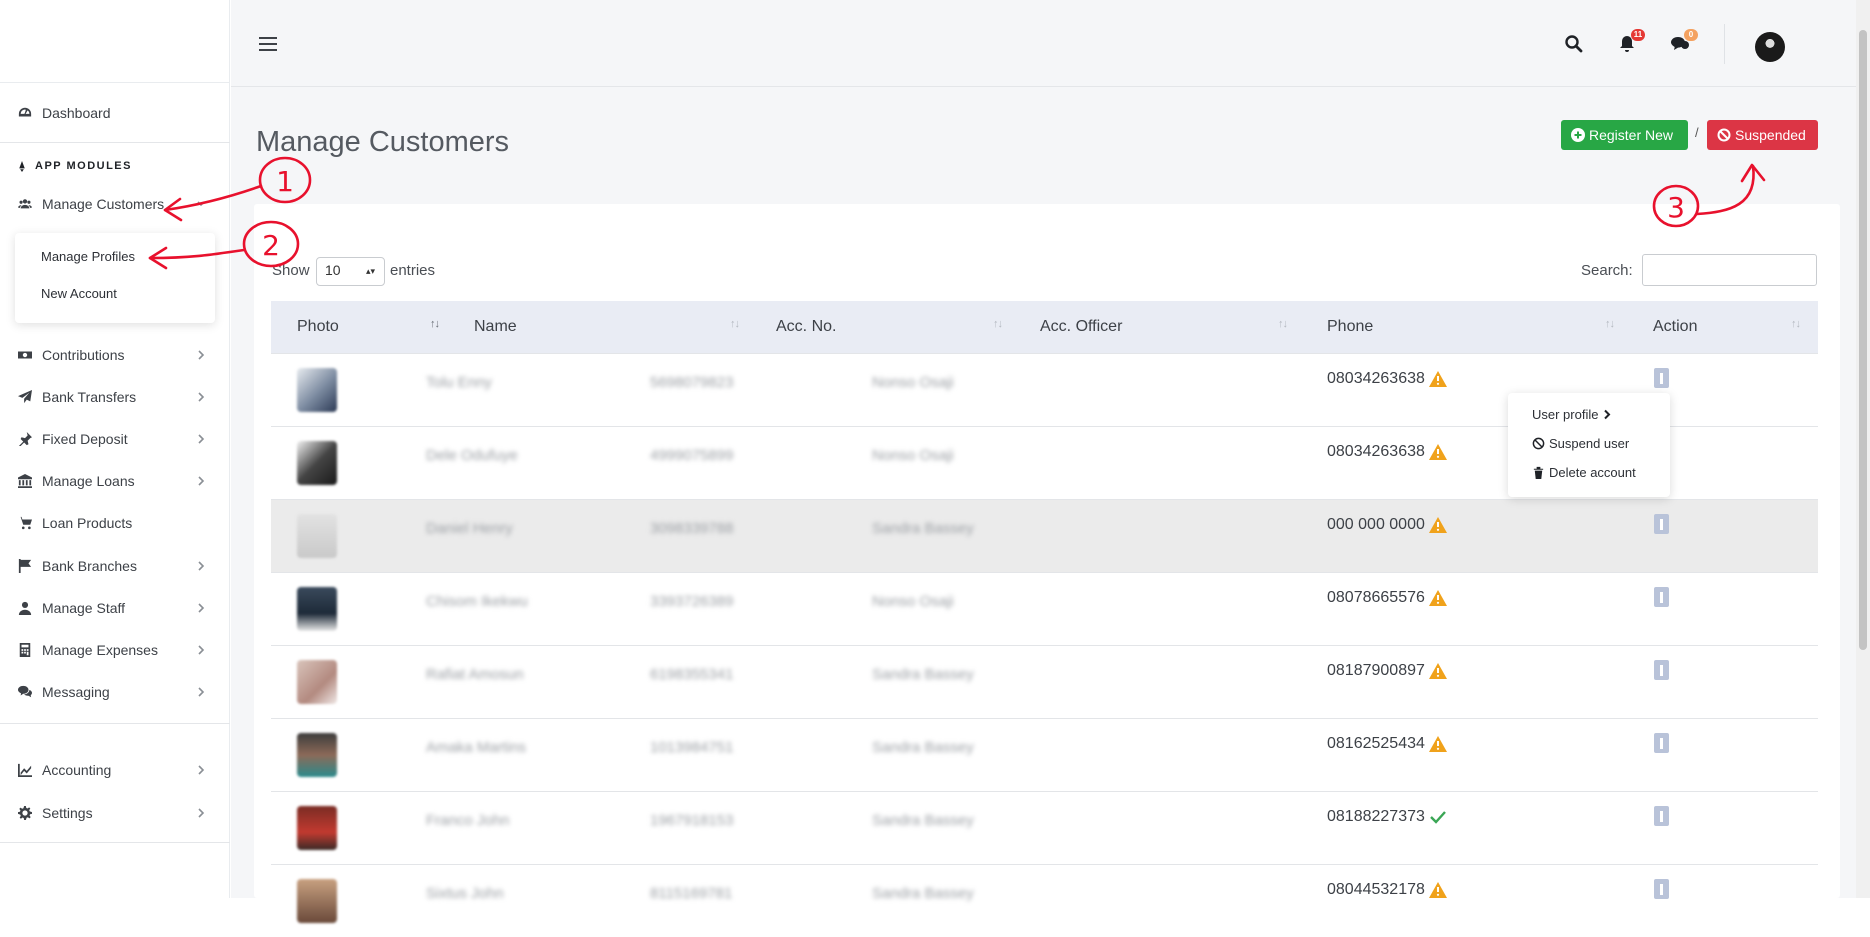  Describe the element at coordinates (1724, 135) in the screenshot. I see `ban-icon` at that location.